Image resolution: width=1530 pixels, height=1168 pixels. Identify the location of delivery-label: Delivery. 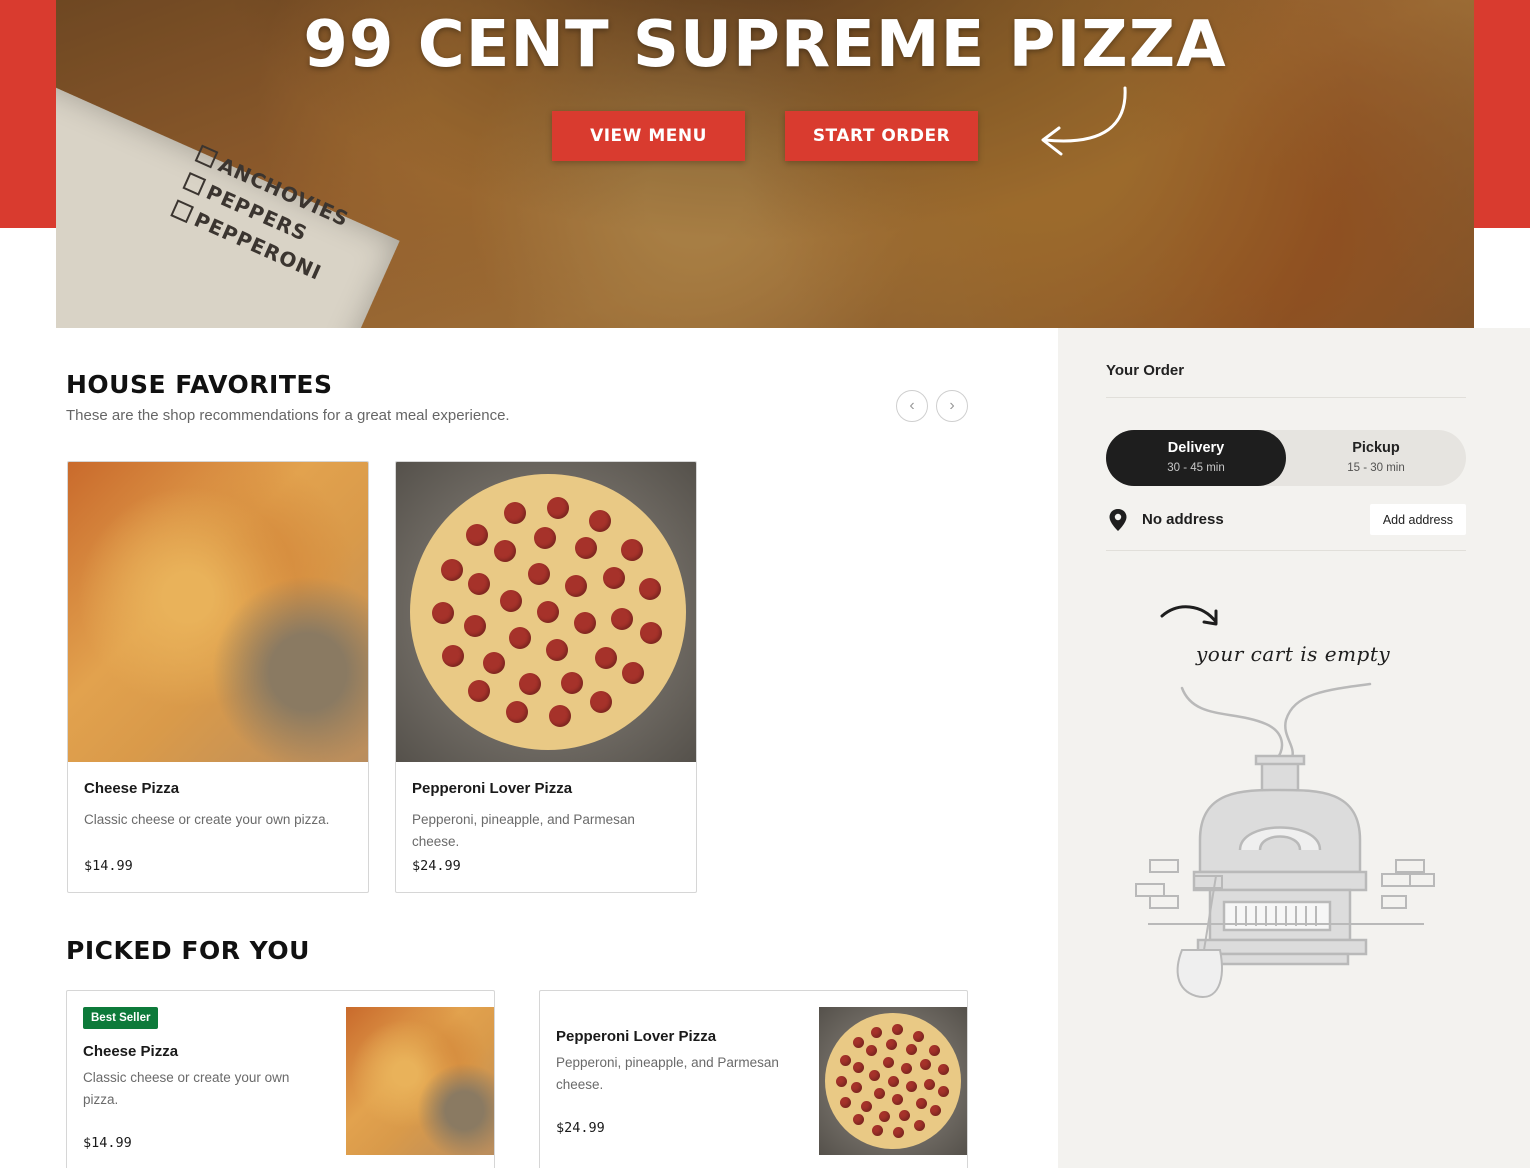
(1196, 448).